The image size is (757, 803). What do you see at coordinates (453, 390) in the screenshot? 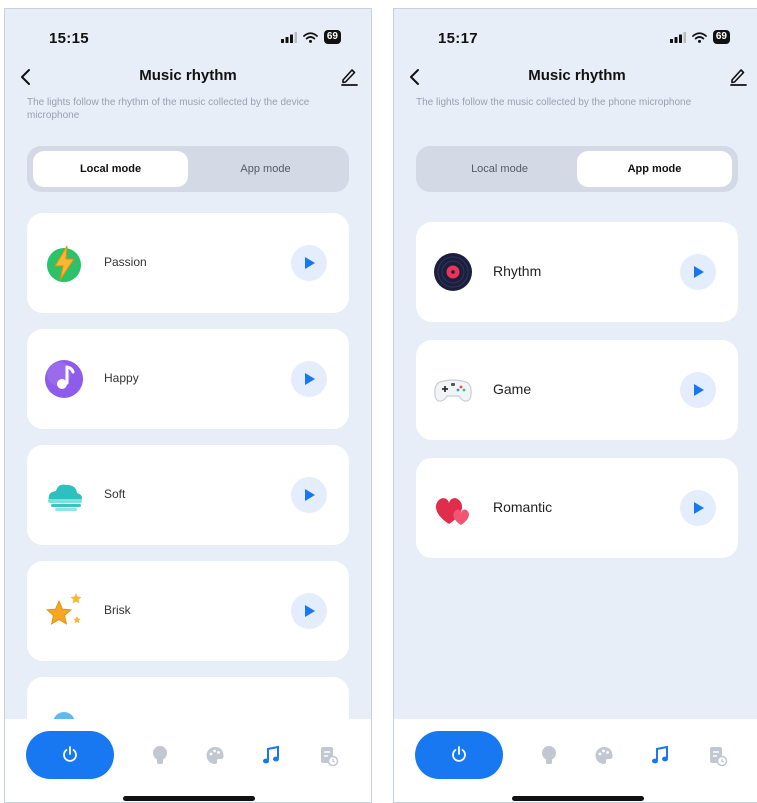
I see `gamepad-icon` at bounding box center [453, 390].